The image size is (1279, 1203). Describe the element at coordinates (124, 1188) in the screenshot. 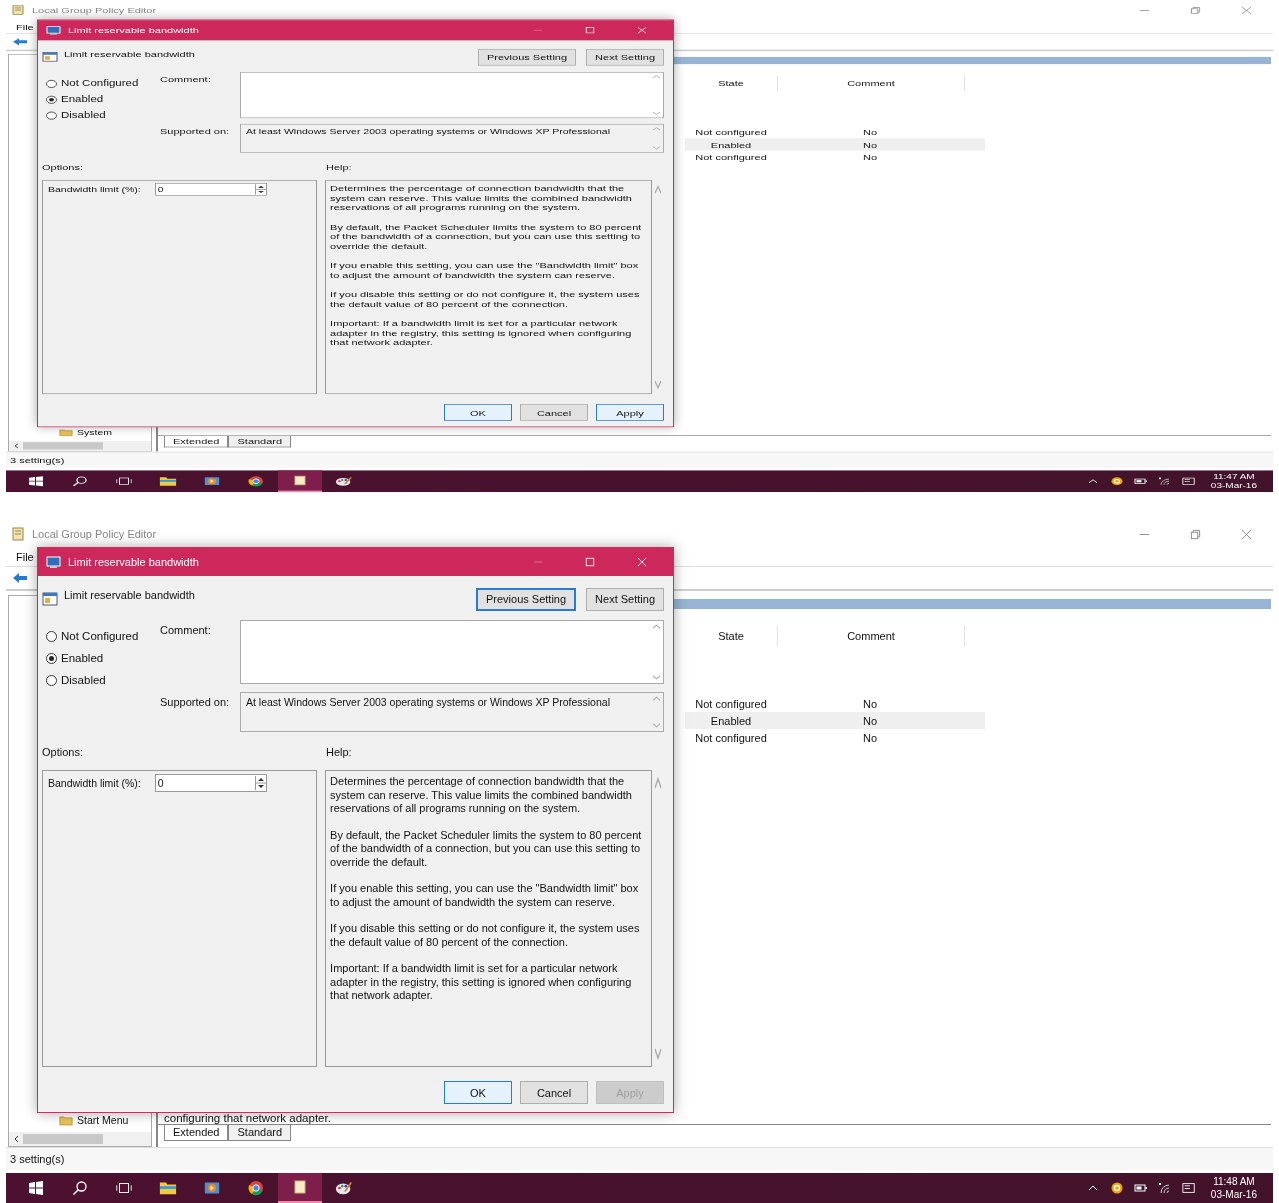

I see `task-view-icon` at that location.